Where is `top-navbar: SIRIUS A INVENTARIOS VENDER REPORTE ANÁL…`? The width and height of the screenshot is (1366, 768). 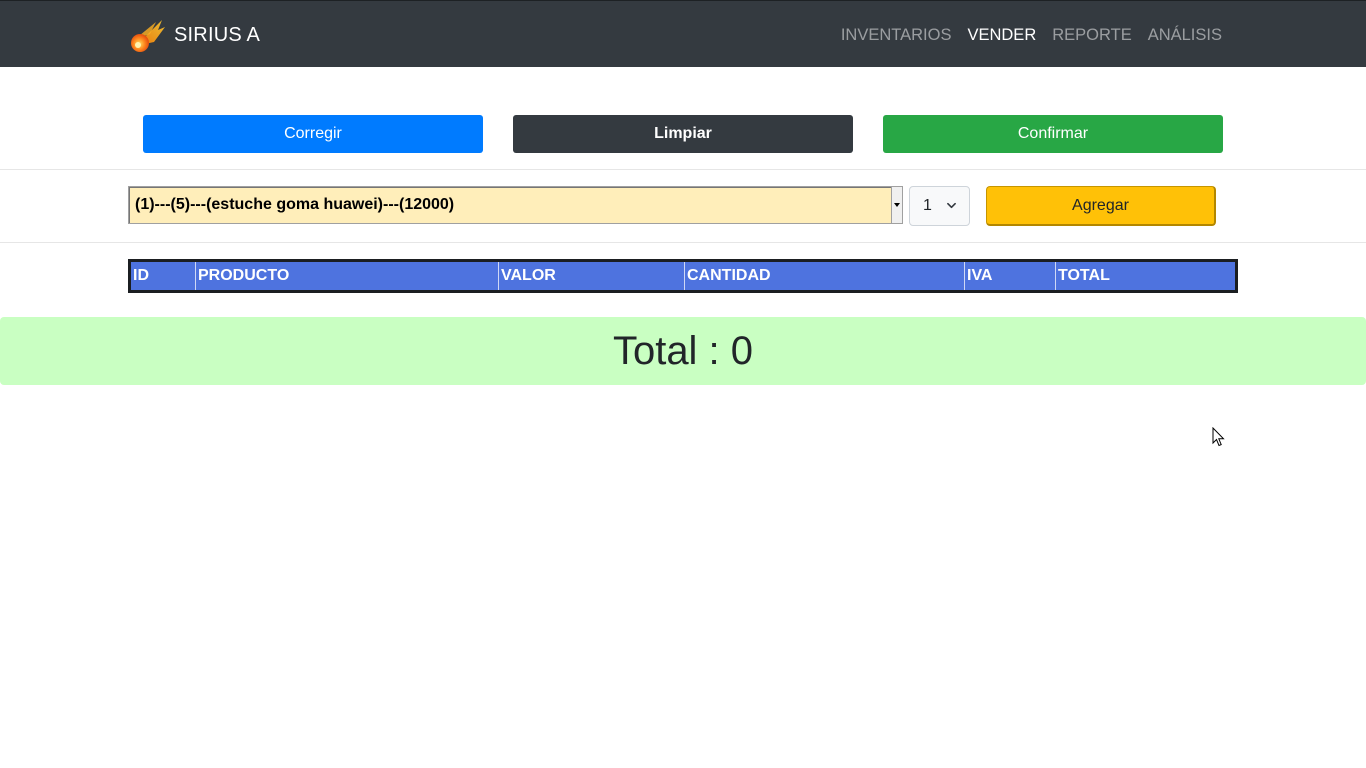
top-navbar: SIRIUS A INVENTARIOS VENDER REPORTE ANÁL… is located at coordinates (683, 33).